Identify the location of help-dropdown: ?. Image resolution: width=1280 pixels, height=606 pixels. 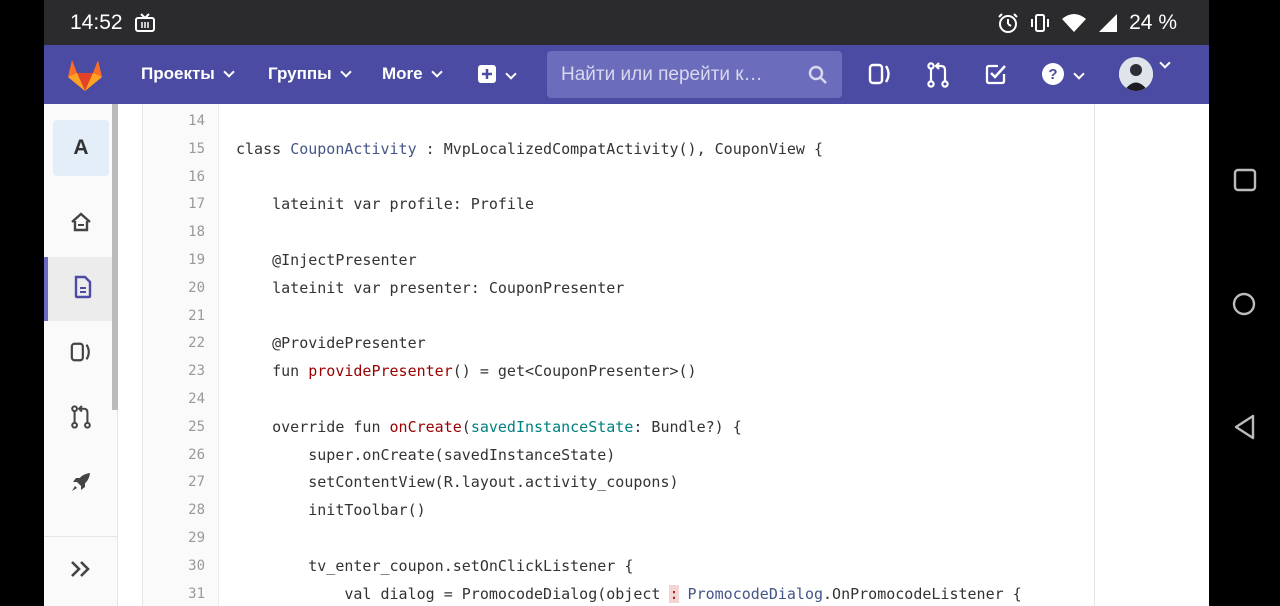
(1063, 76).